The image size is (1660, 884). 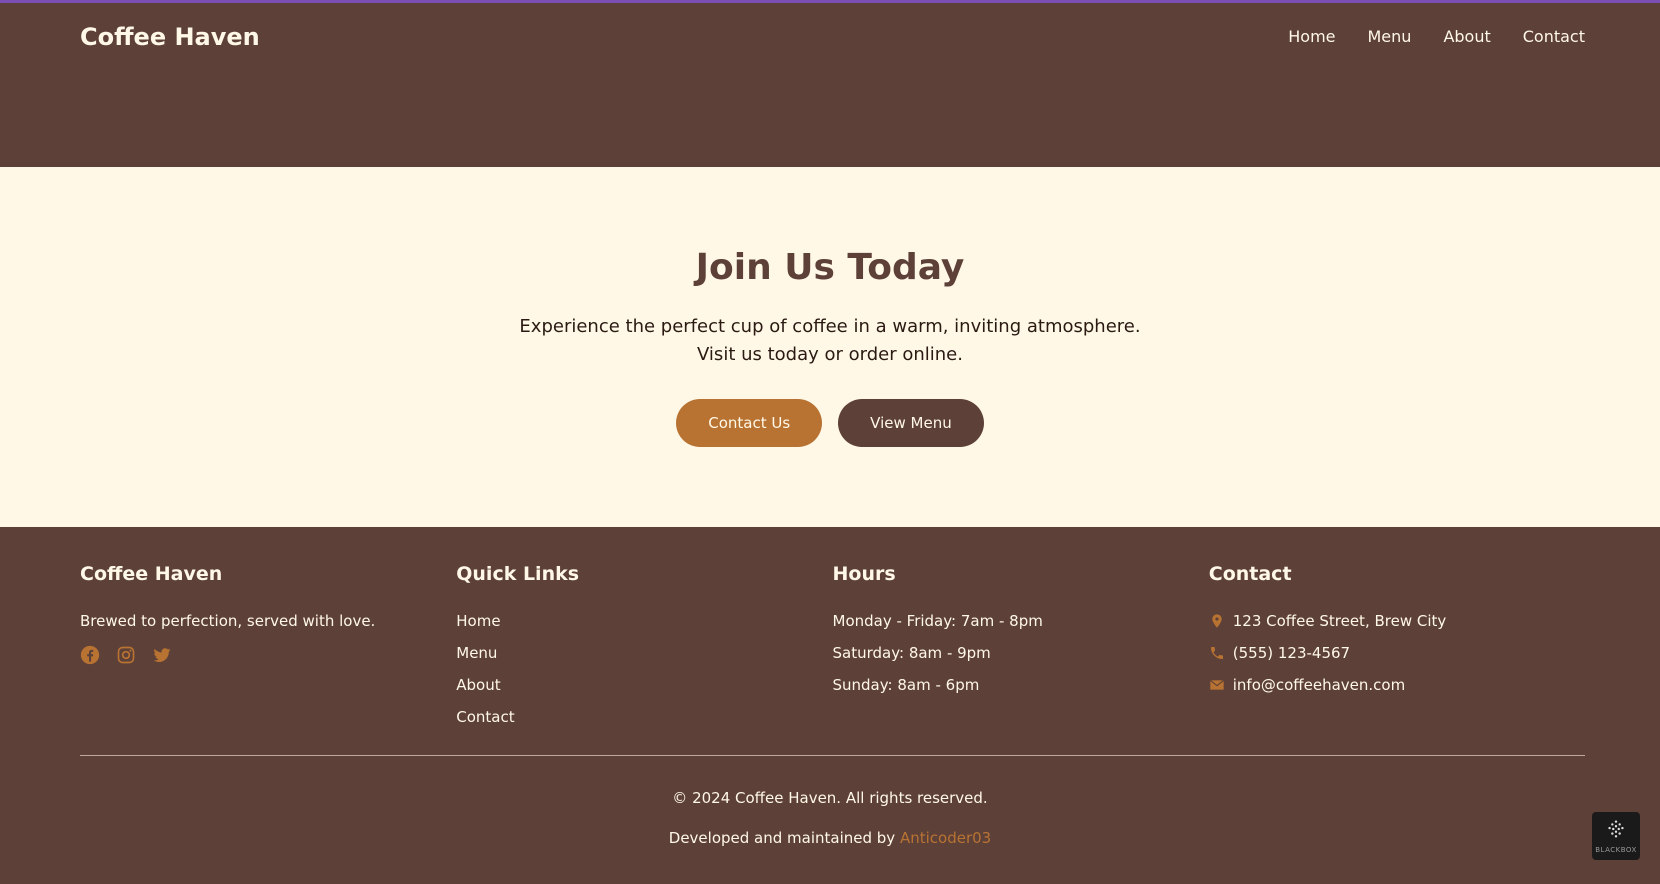 I want to click on twitter-icon, so click(x=162, y=655).